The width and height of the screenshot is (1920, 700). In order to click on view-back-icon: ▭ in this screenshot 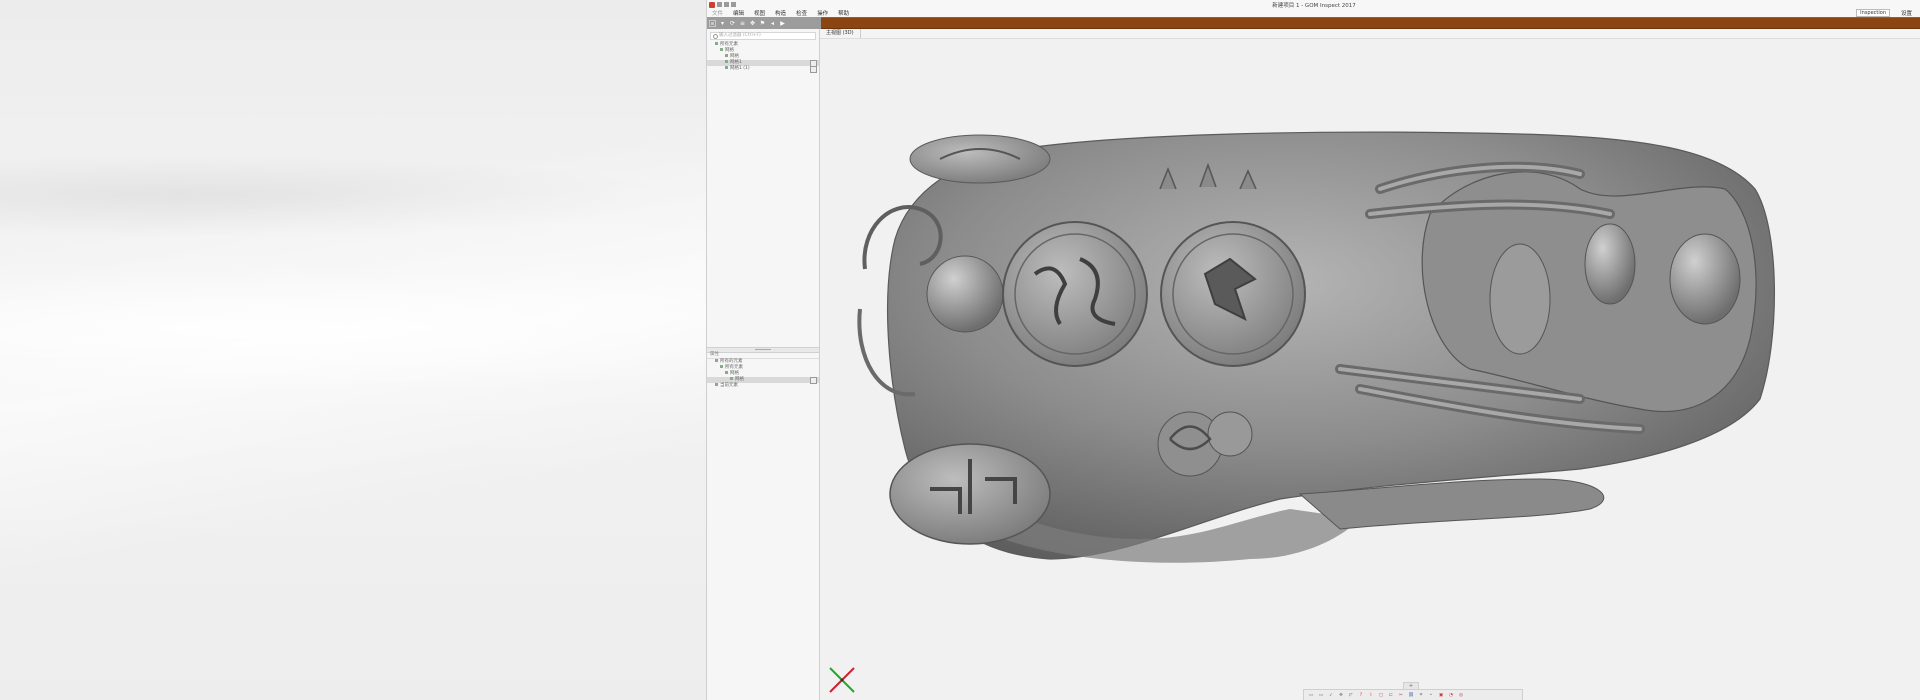, I will do `click(1321, 695)`.